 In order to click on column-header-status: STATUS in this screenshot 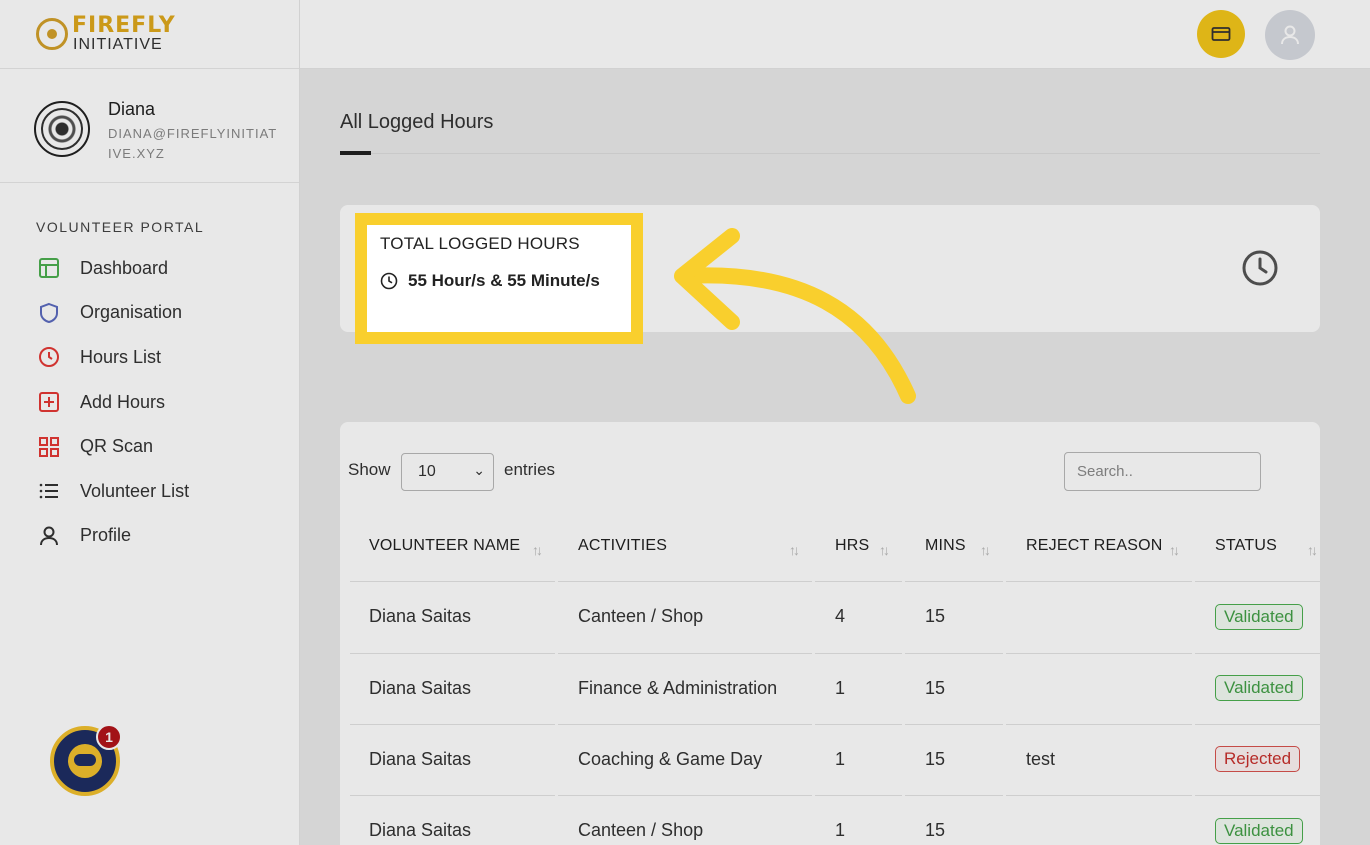, I will do `click(1246, 546)`.